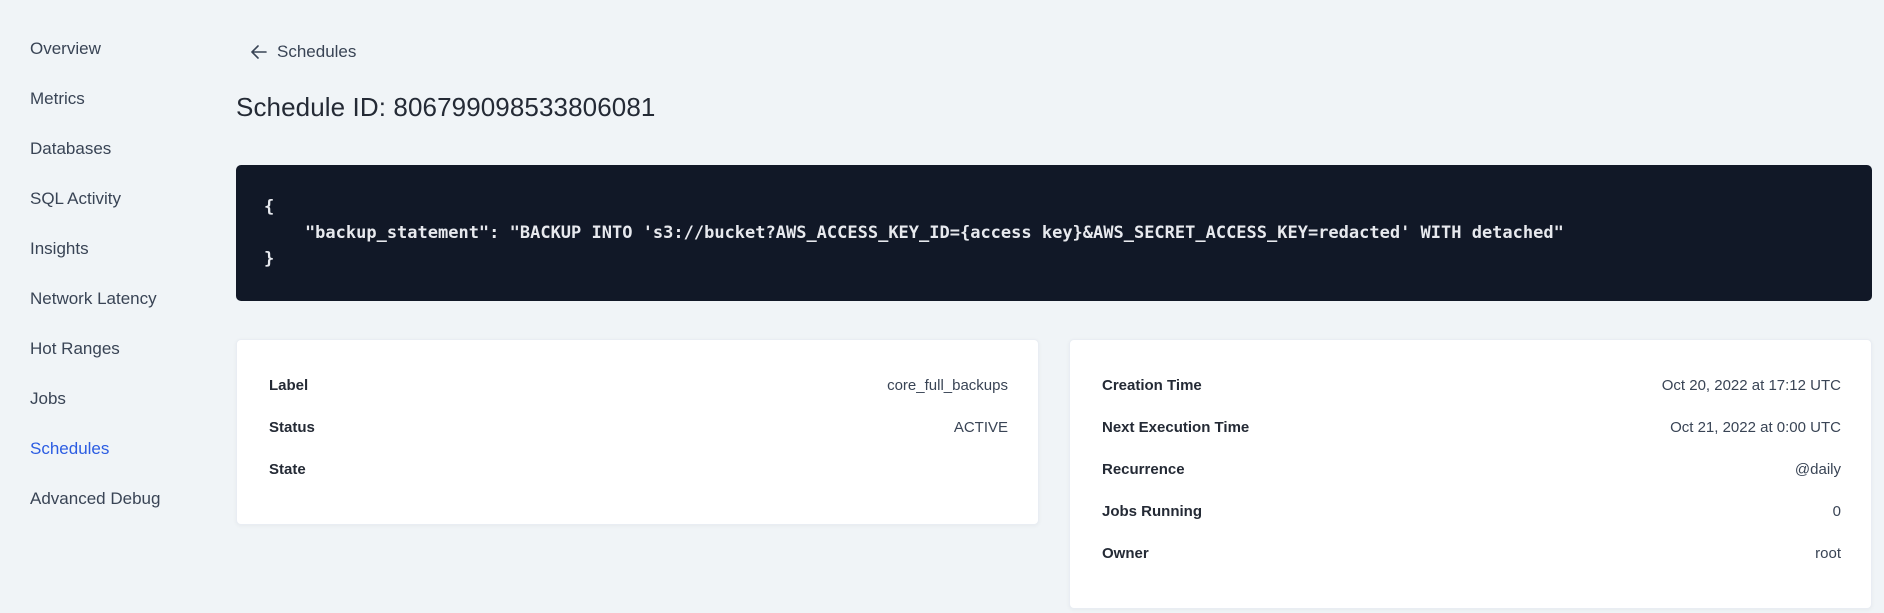 The image size is (1884, 613). What do you see at coordinates (133, 448) in the screenshot?
I see `sidebar-item-schedules: Schedules` at bounding box center [133, 448].